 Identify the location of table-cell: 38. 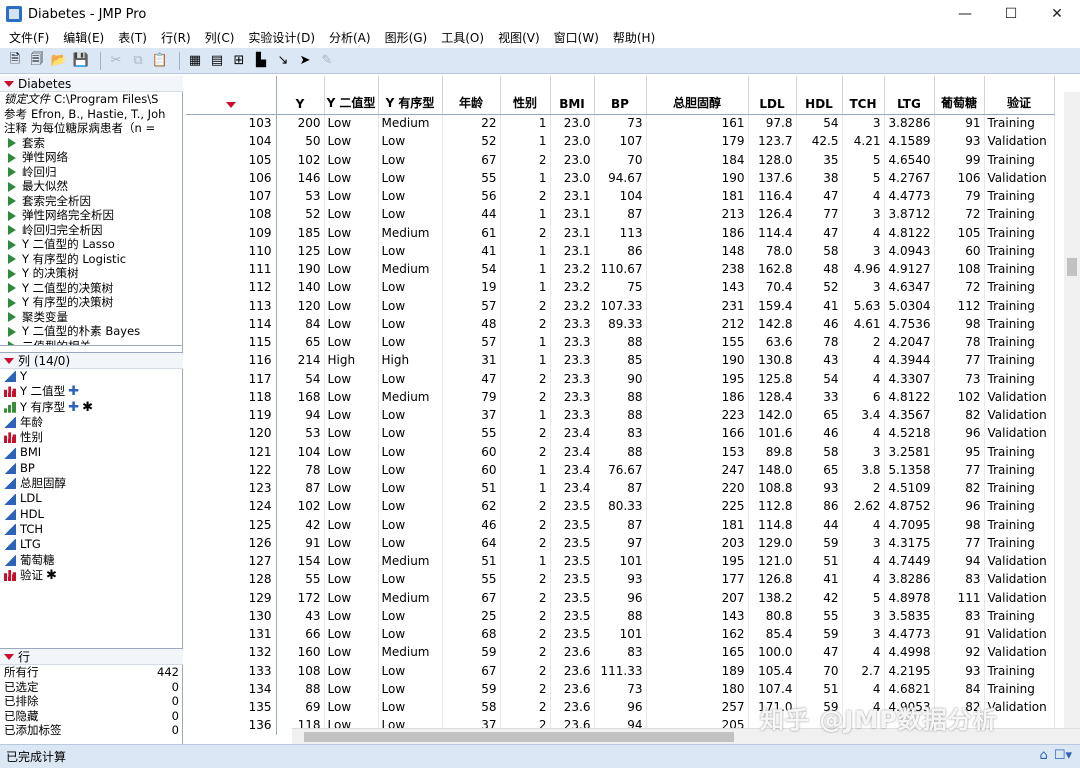
(819, 177).